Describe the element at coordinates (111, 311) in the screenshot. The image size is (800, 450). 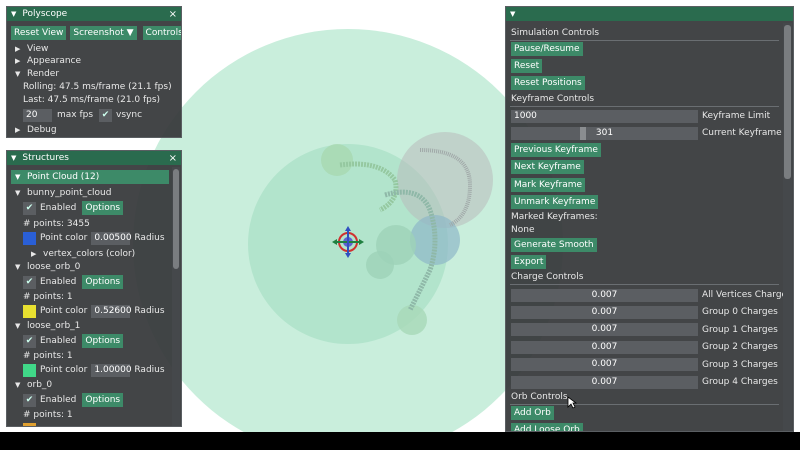
I see `radius-input: 0.52600` at that location.